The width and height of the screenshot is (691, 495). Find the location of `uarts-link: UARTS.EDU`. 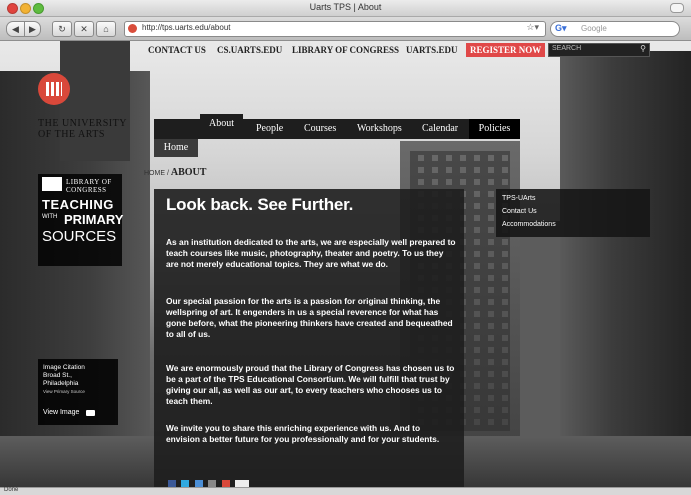

uarts-link: UARTS.EDU is located at coordinates (431, 50).